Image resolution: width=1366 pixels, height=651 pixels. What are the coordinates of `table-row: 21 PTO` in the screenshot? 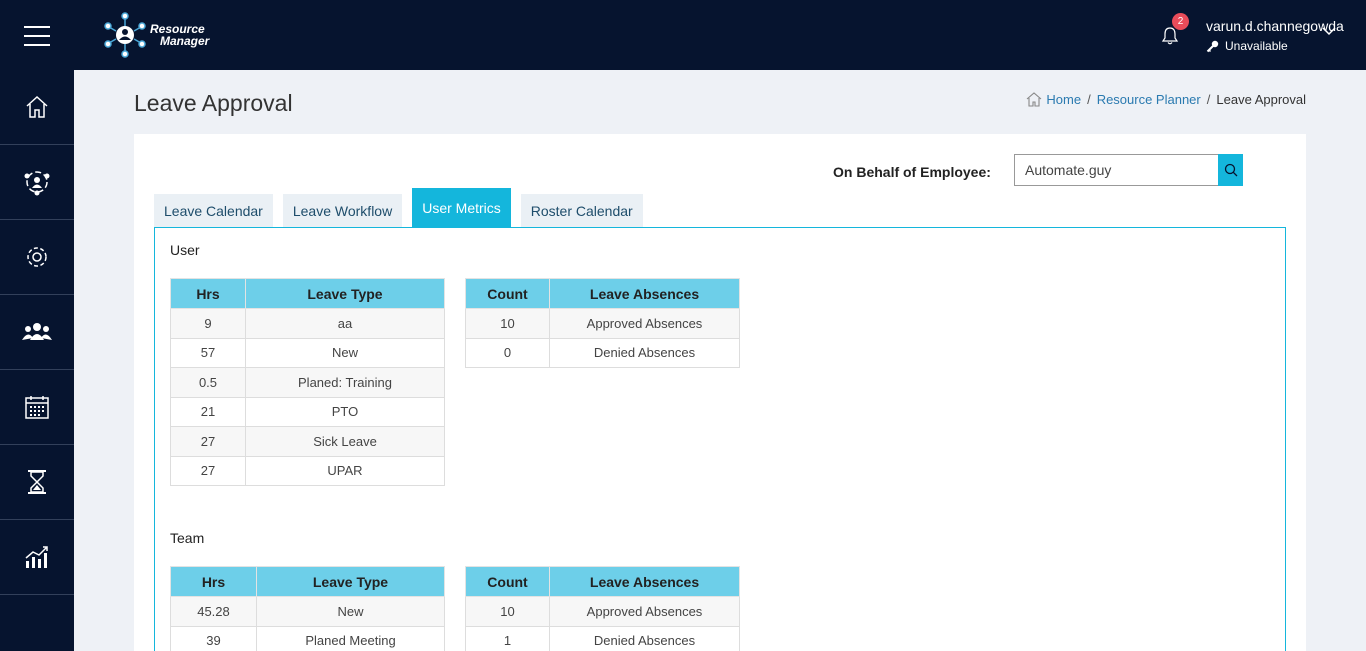 It's located at (307, 411).